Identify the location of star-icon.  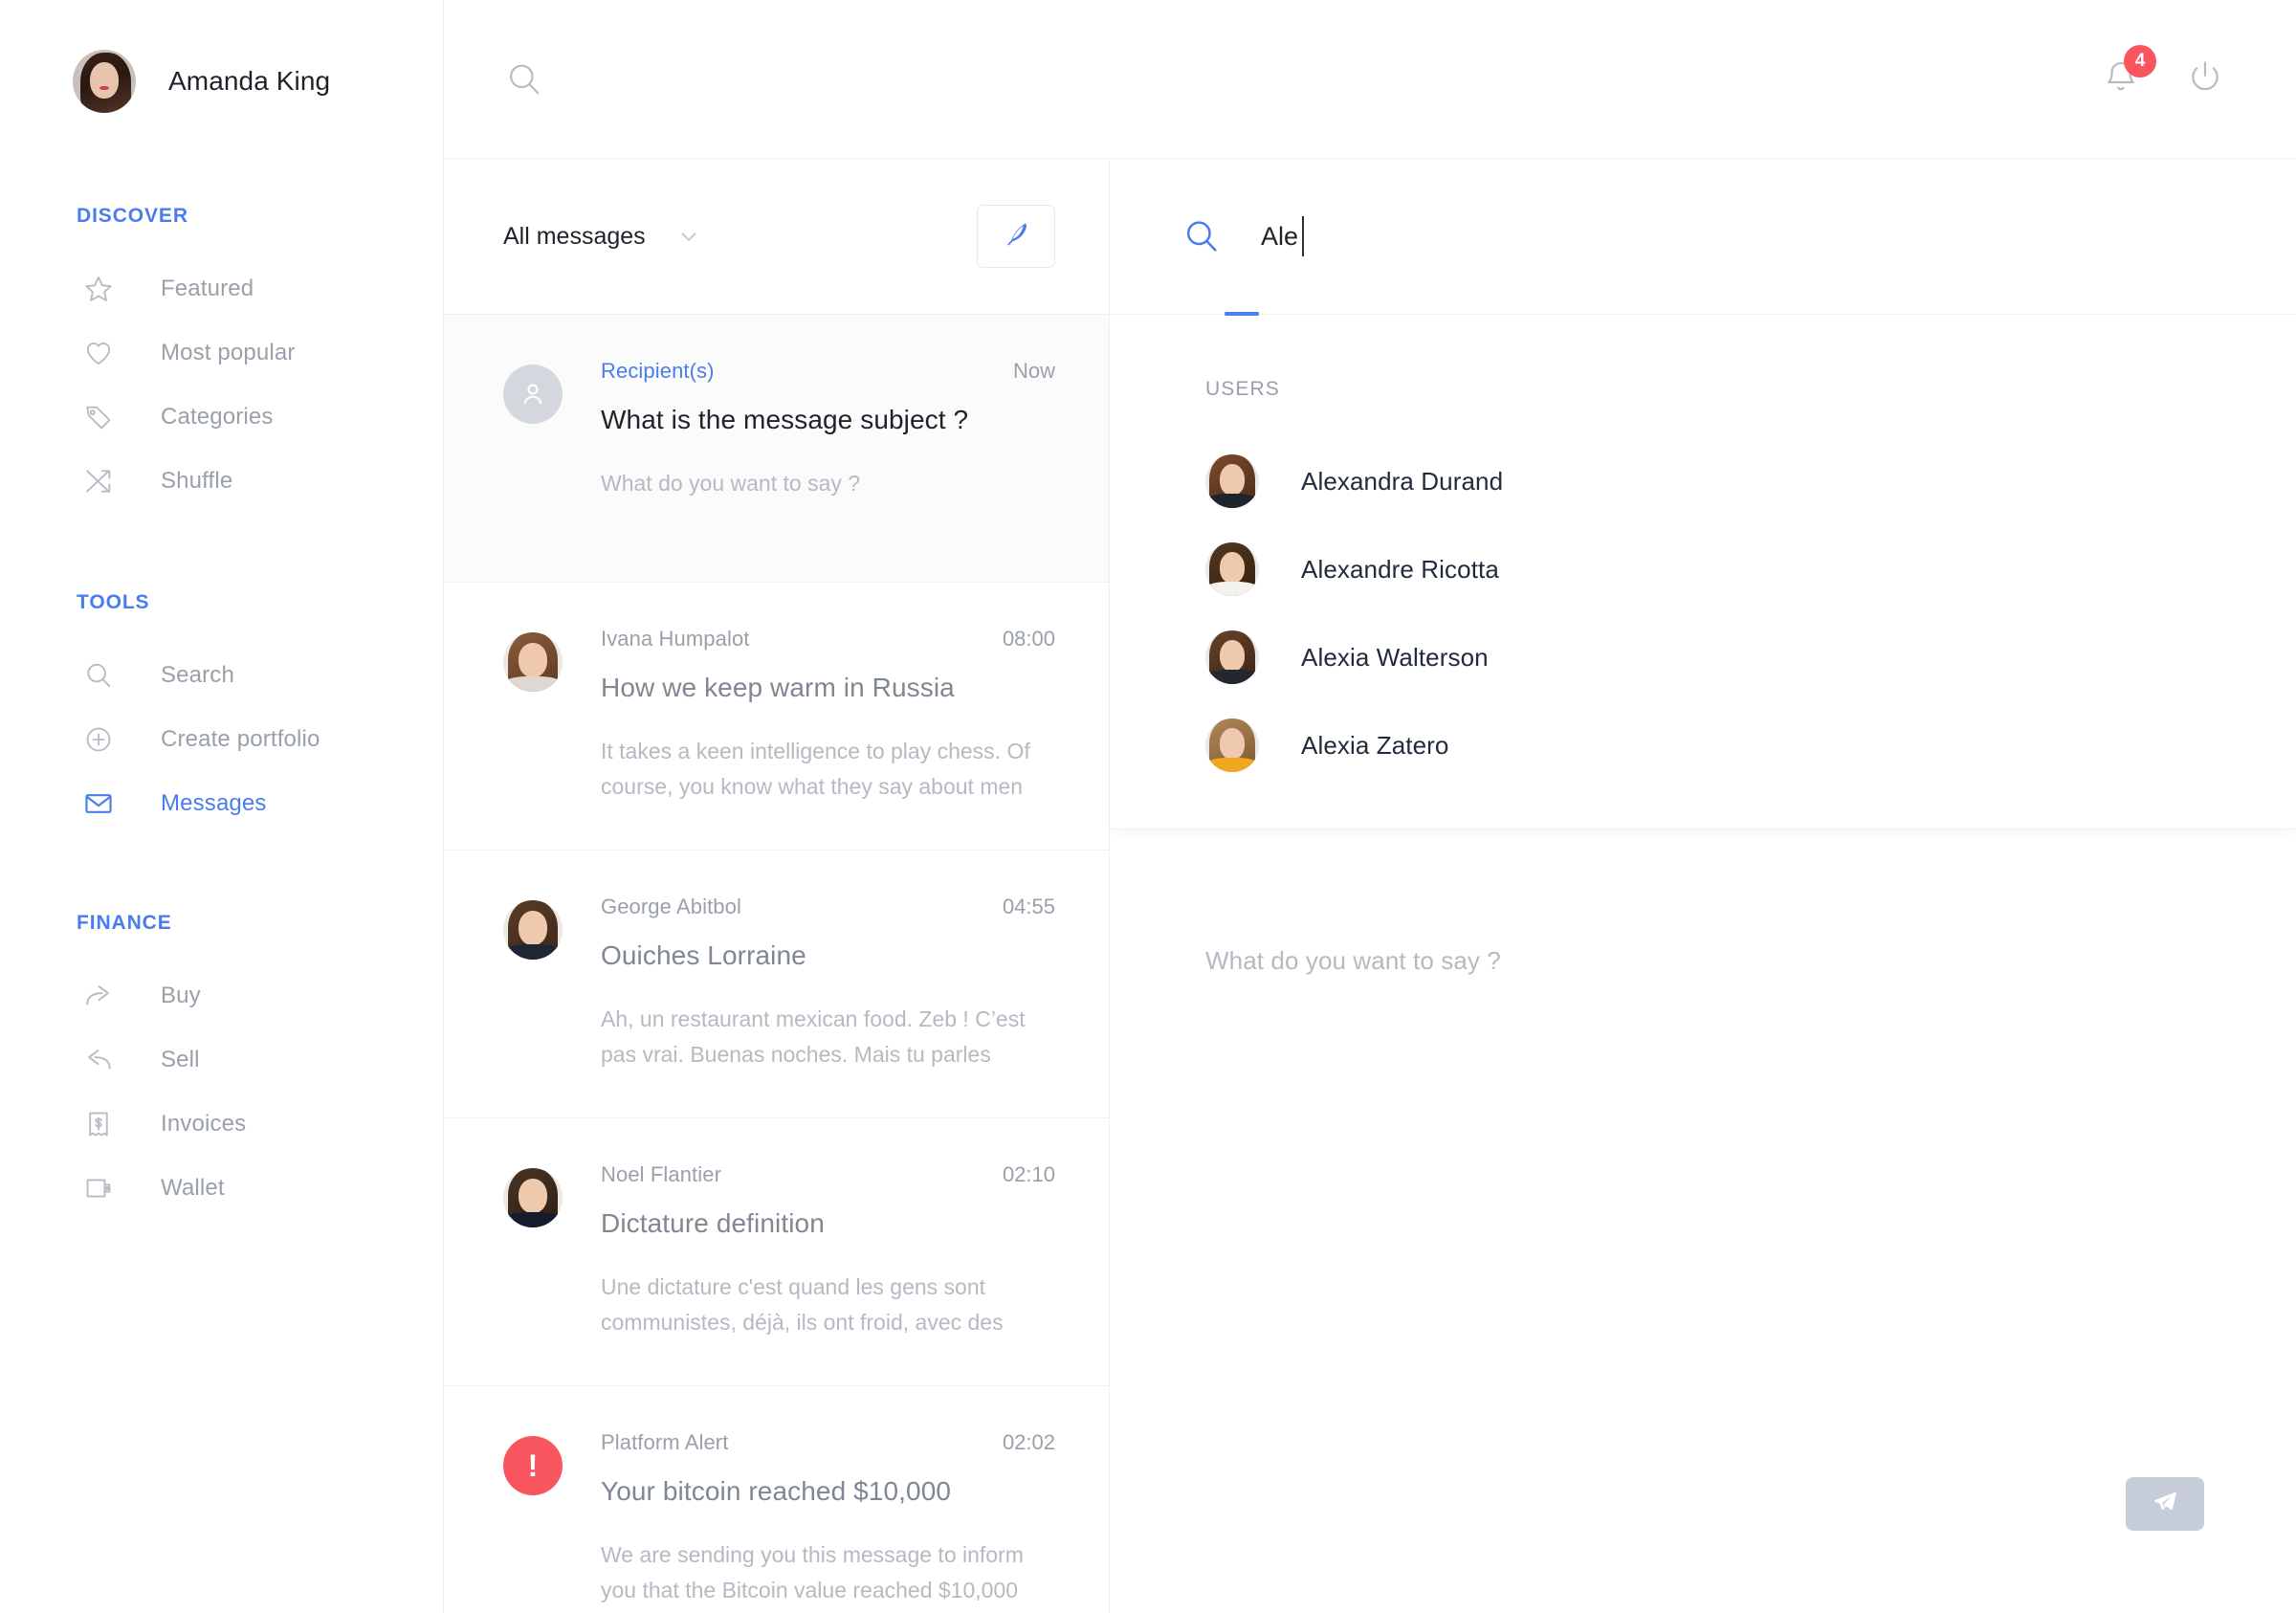
(99, 289).